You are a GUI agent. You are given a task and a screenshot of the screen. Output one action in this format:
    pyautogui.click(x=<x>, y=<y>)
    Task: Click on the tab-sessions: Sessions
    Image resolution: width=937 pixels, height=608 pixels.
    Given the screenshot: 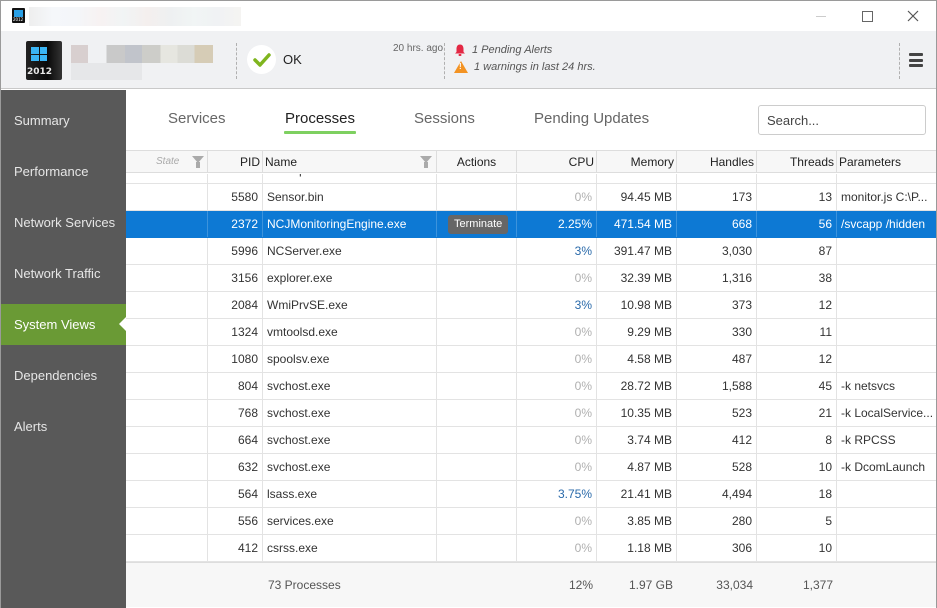 What is the action you would take?
    pyautogui.click(x=444, y=118)
    